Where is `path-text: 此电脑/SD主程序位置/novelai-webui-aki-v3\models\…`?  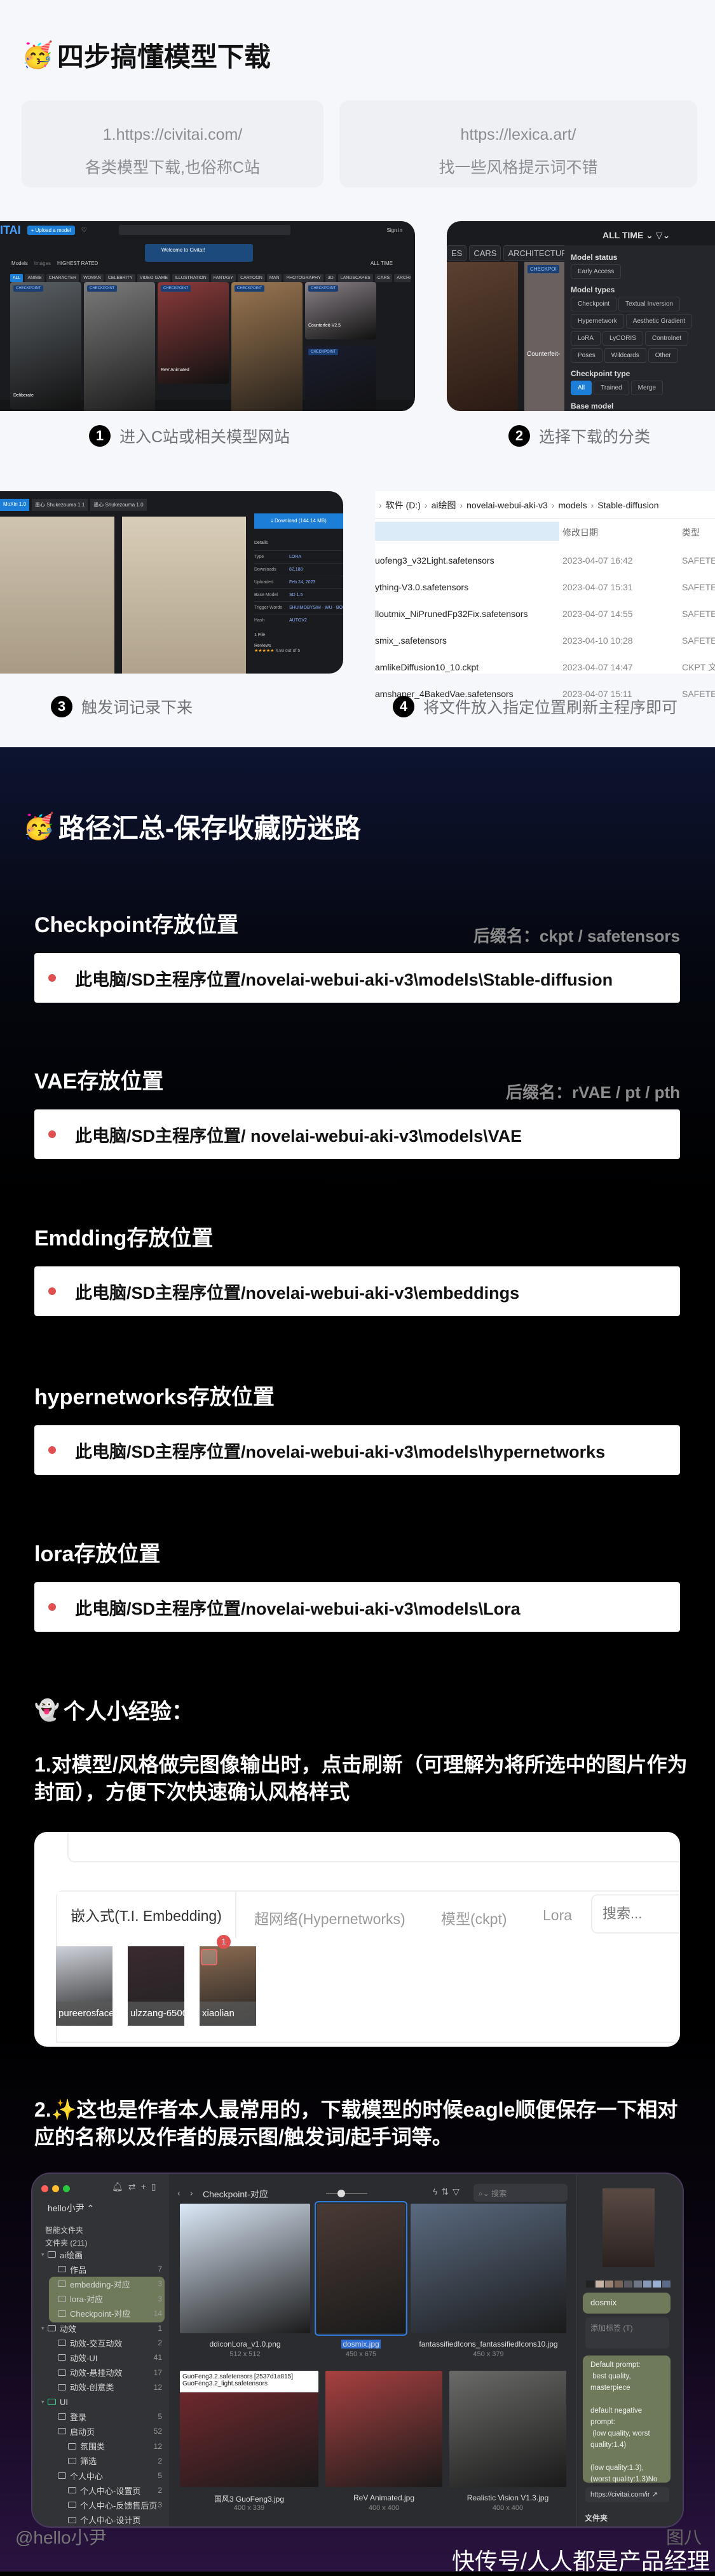 path-text: 此电脑/SD主程序位置/novelai-webui-aki-v3\models\… is located at coordinates (344, 978).